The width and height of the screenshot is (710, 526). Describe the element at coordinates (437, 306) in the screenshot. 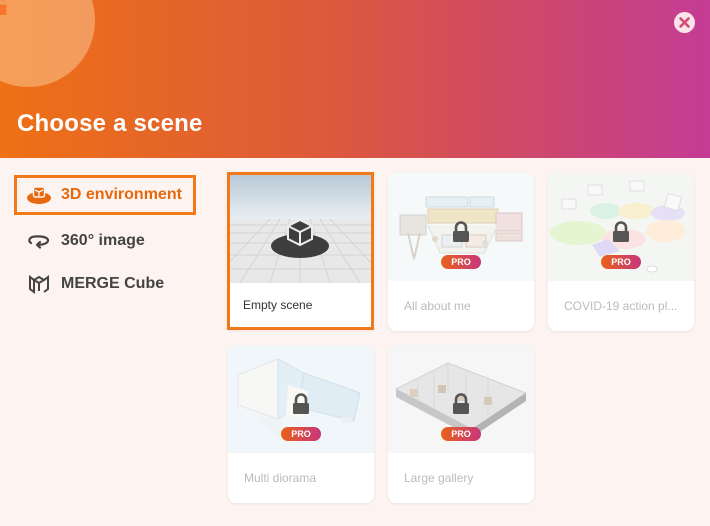

I see `scene-card-label: All about me` at that location.